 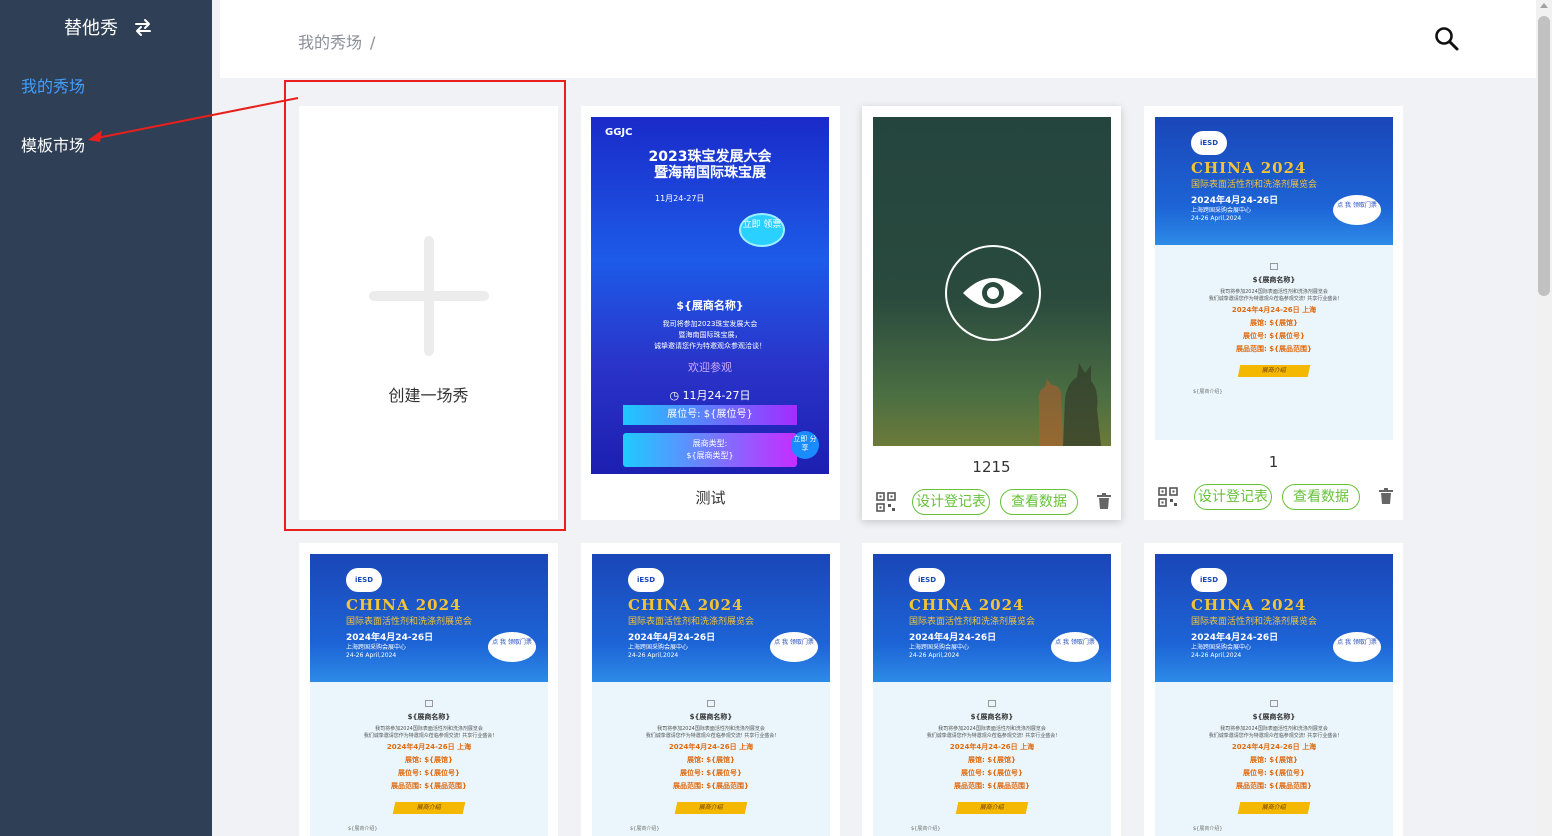 I want to click on swap-icon, so click(x=143, y=27).